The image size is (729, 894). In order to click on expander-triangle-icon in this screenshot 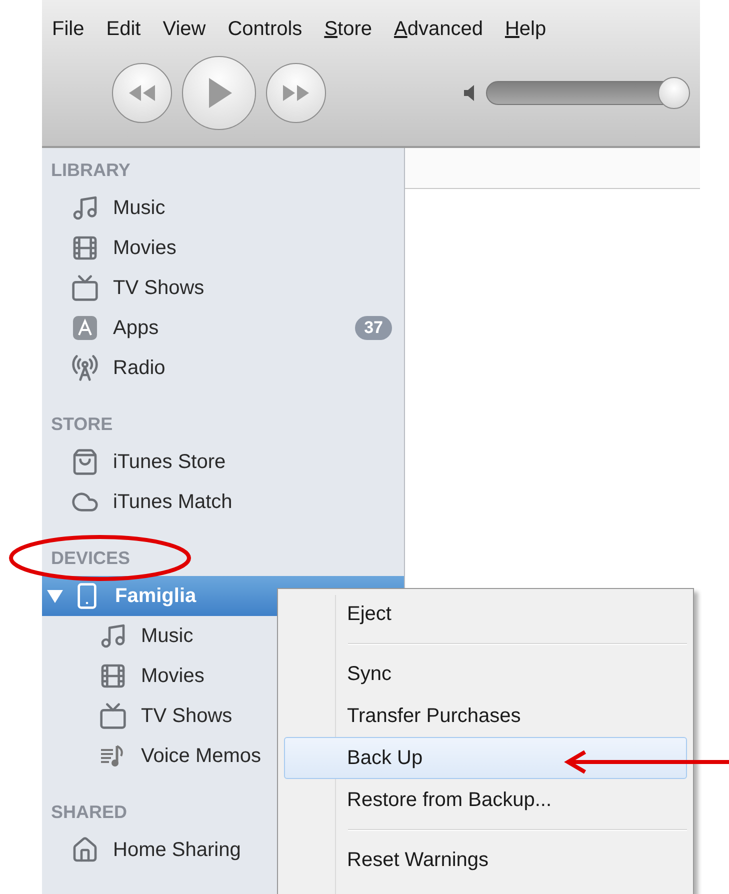, I will do `click(55, 596)`.